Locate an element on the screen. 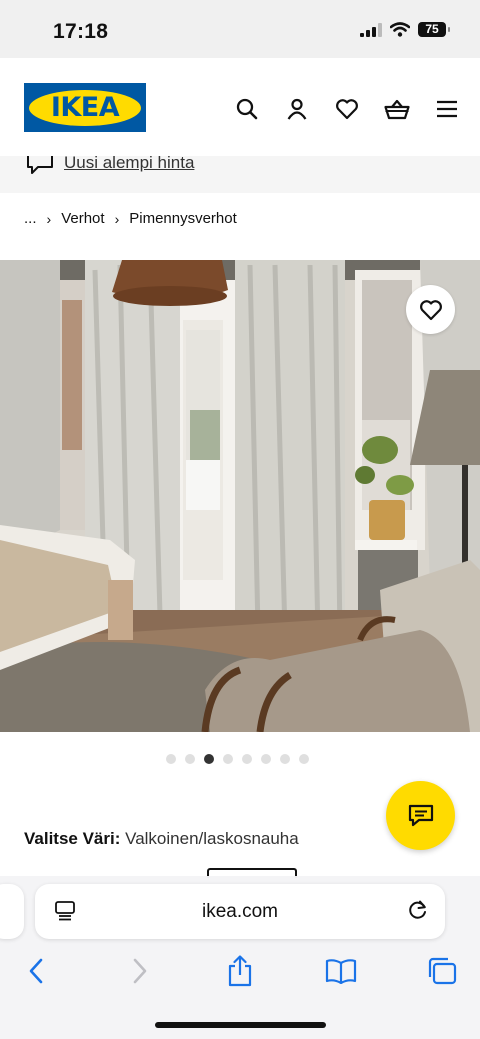  ikea-logo: IKEA is located at coordinates (85, 107).